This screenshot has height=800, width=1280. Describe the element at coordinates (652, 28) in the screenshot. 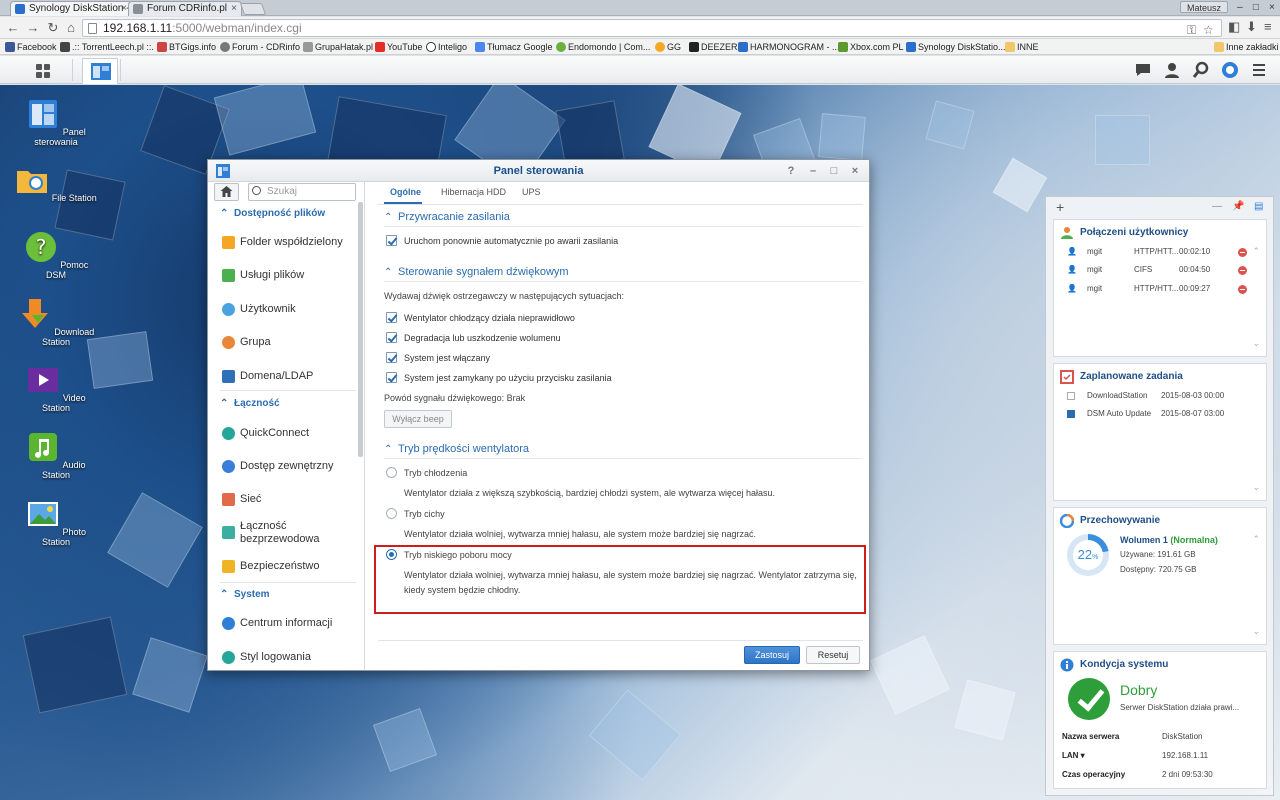

I see `address-bar: 192.168.1.11:5000/webman/index.cgi ⚿ ☆` at that location.